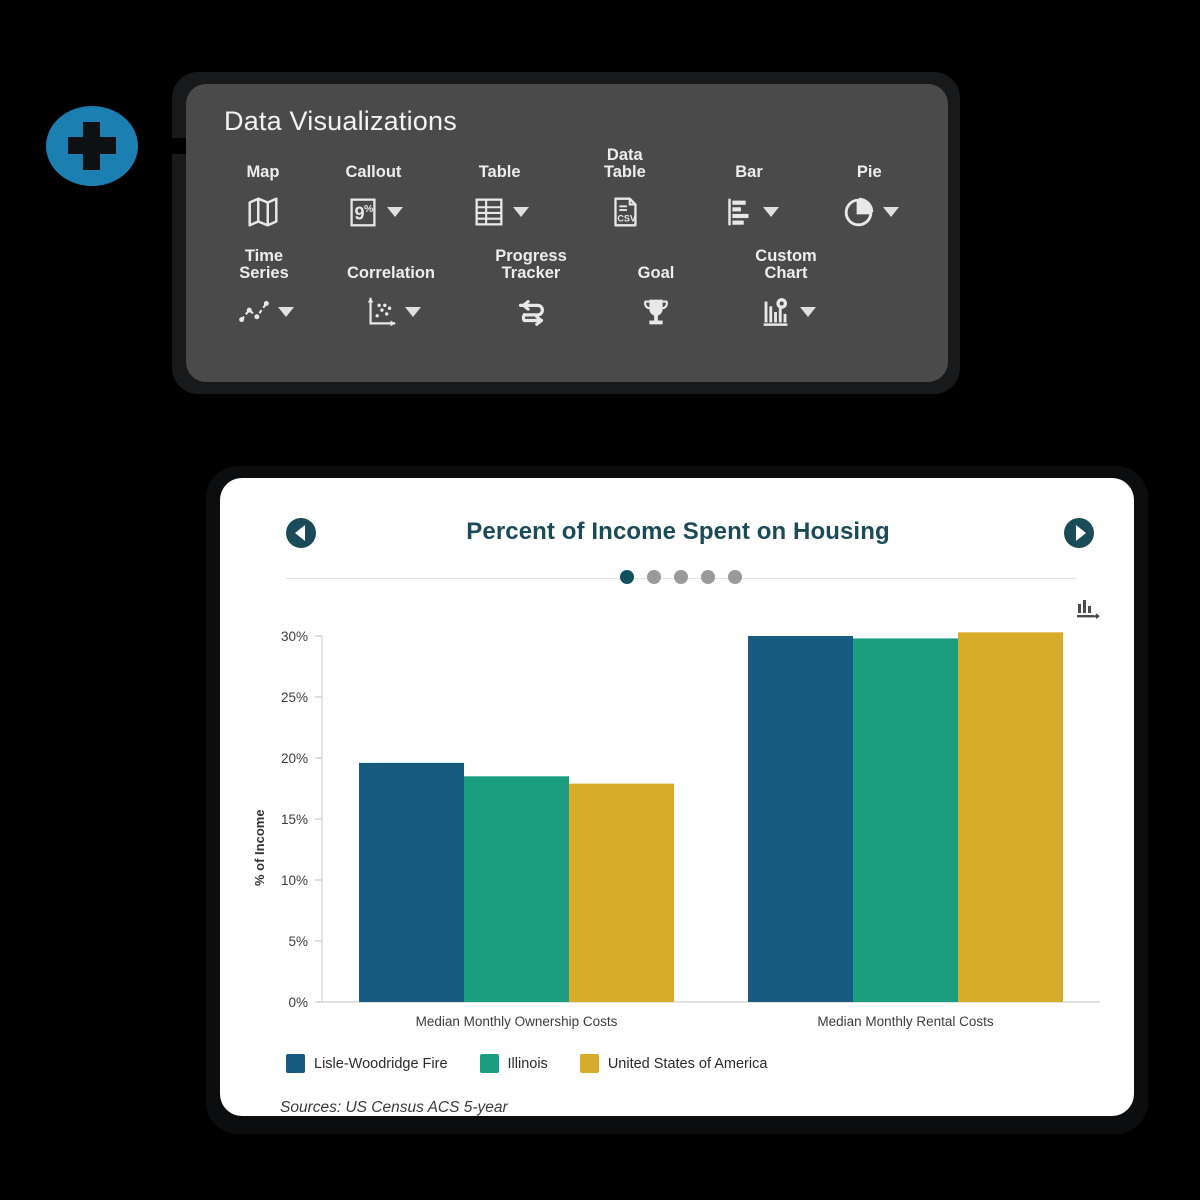 This screenshot has height=1200, width=1200. Describe the element at coordinates (678, 531) in the screenshot. I see `page-title: Percent of Income Spent on Housing` at that location.